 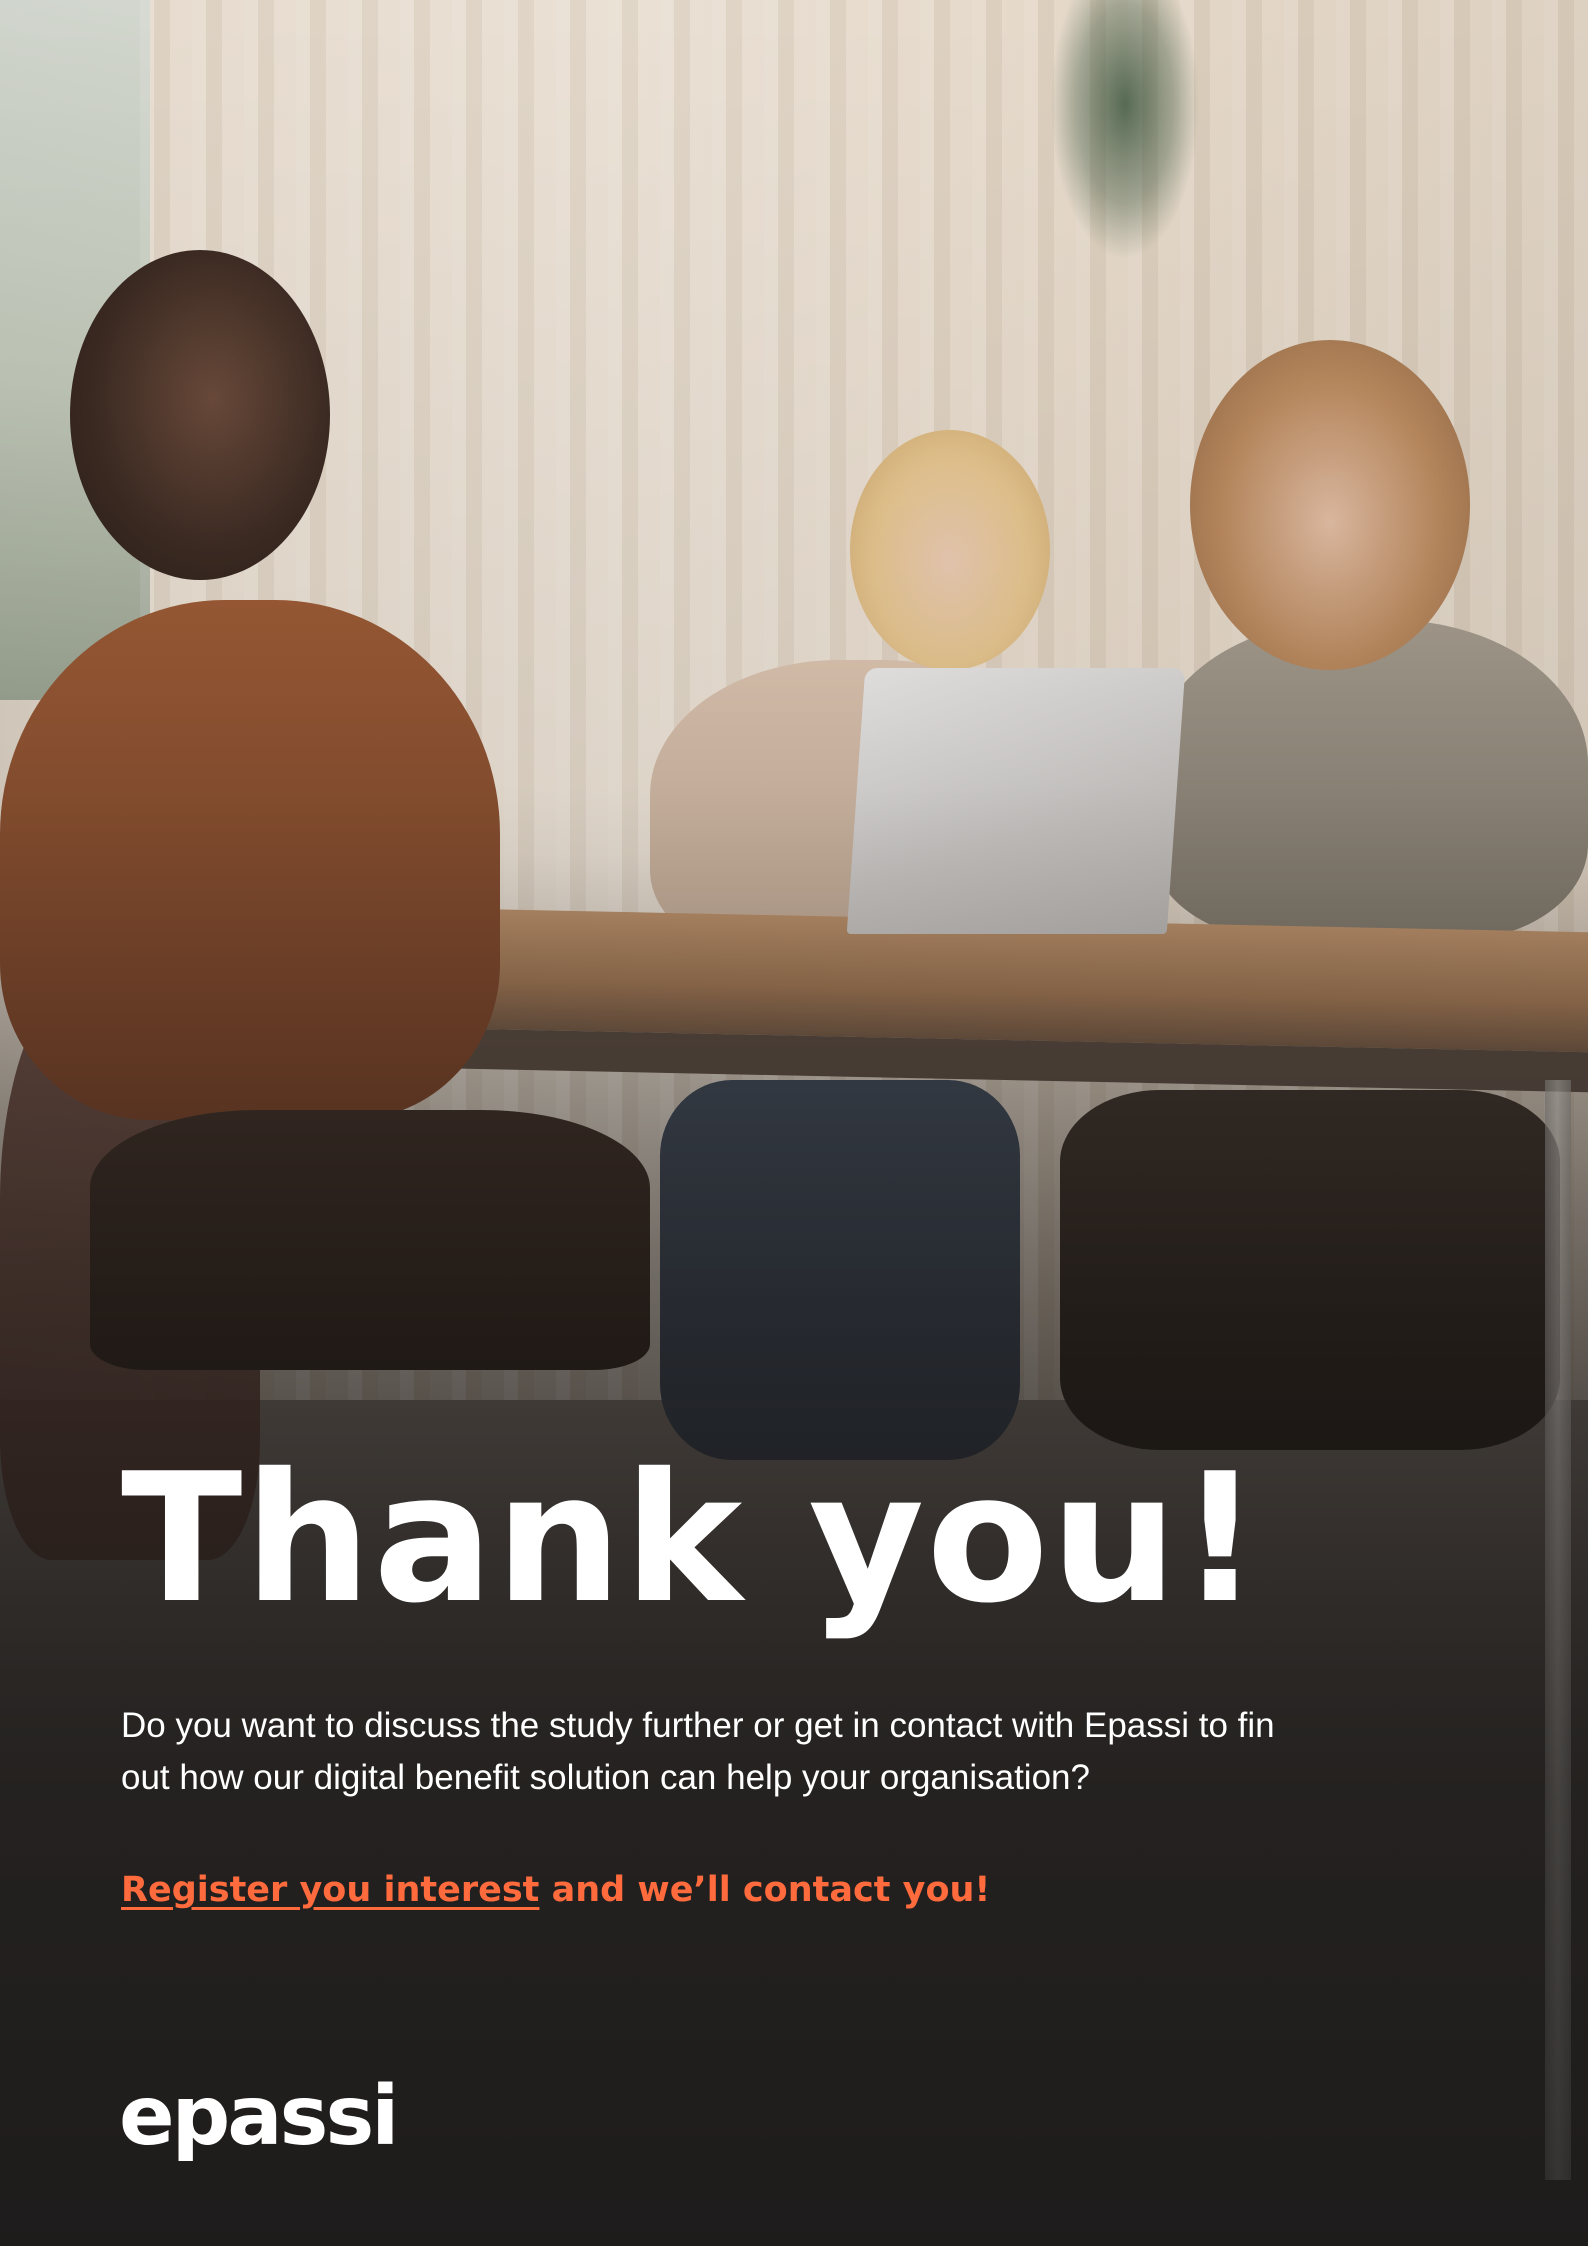 I want to click on register-interest-link: Register you interest, so click(x=330, y=1890).